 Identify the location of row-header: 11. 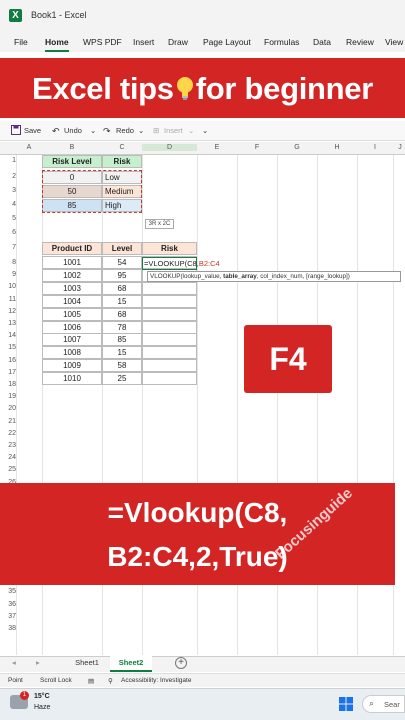
(8, 299).